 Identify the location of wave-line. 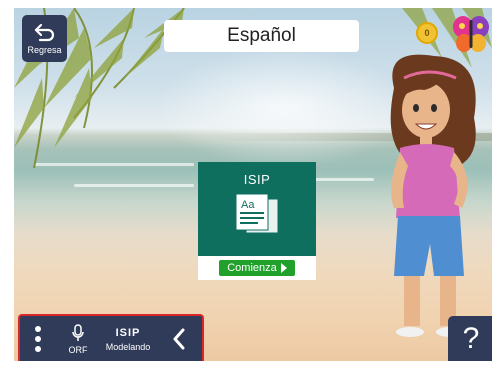
(134, 185).